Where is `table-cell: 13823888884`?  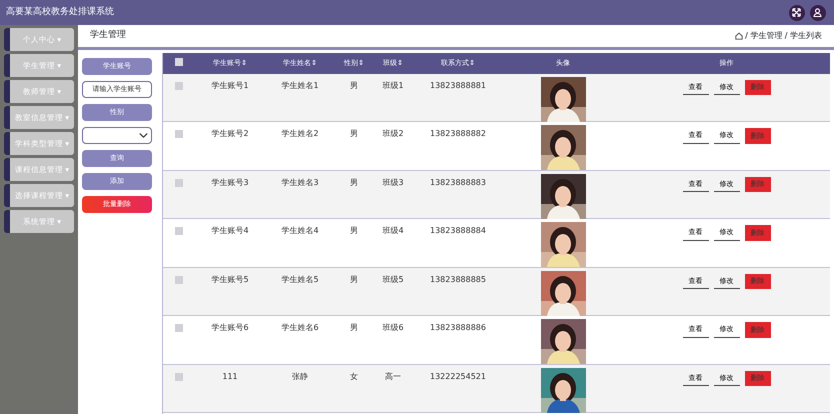
table-cell: 13823888884 is located at coordinates (458, 230).